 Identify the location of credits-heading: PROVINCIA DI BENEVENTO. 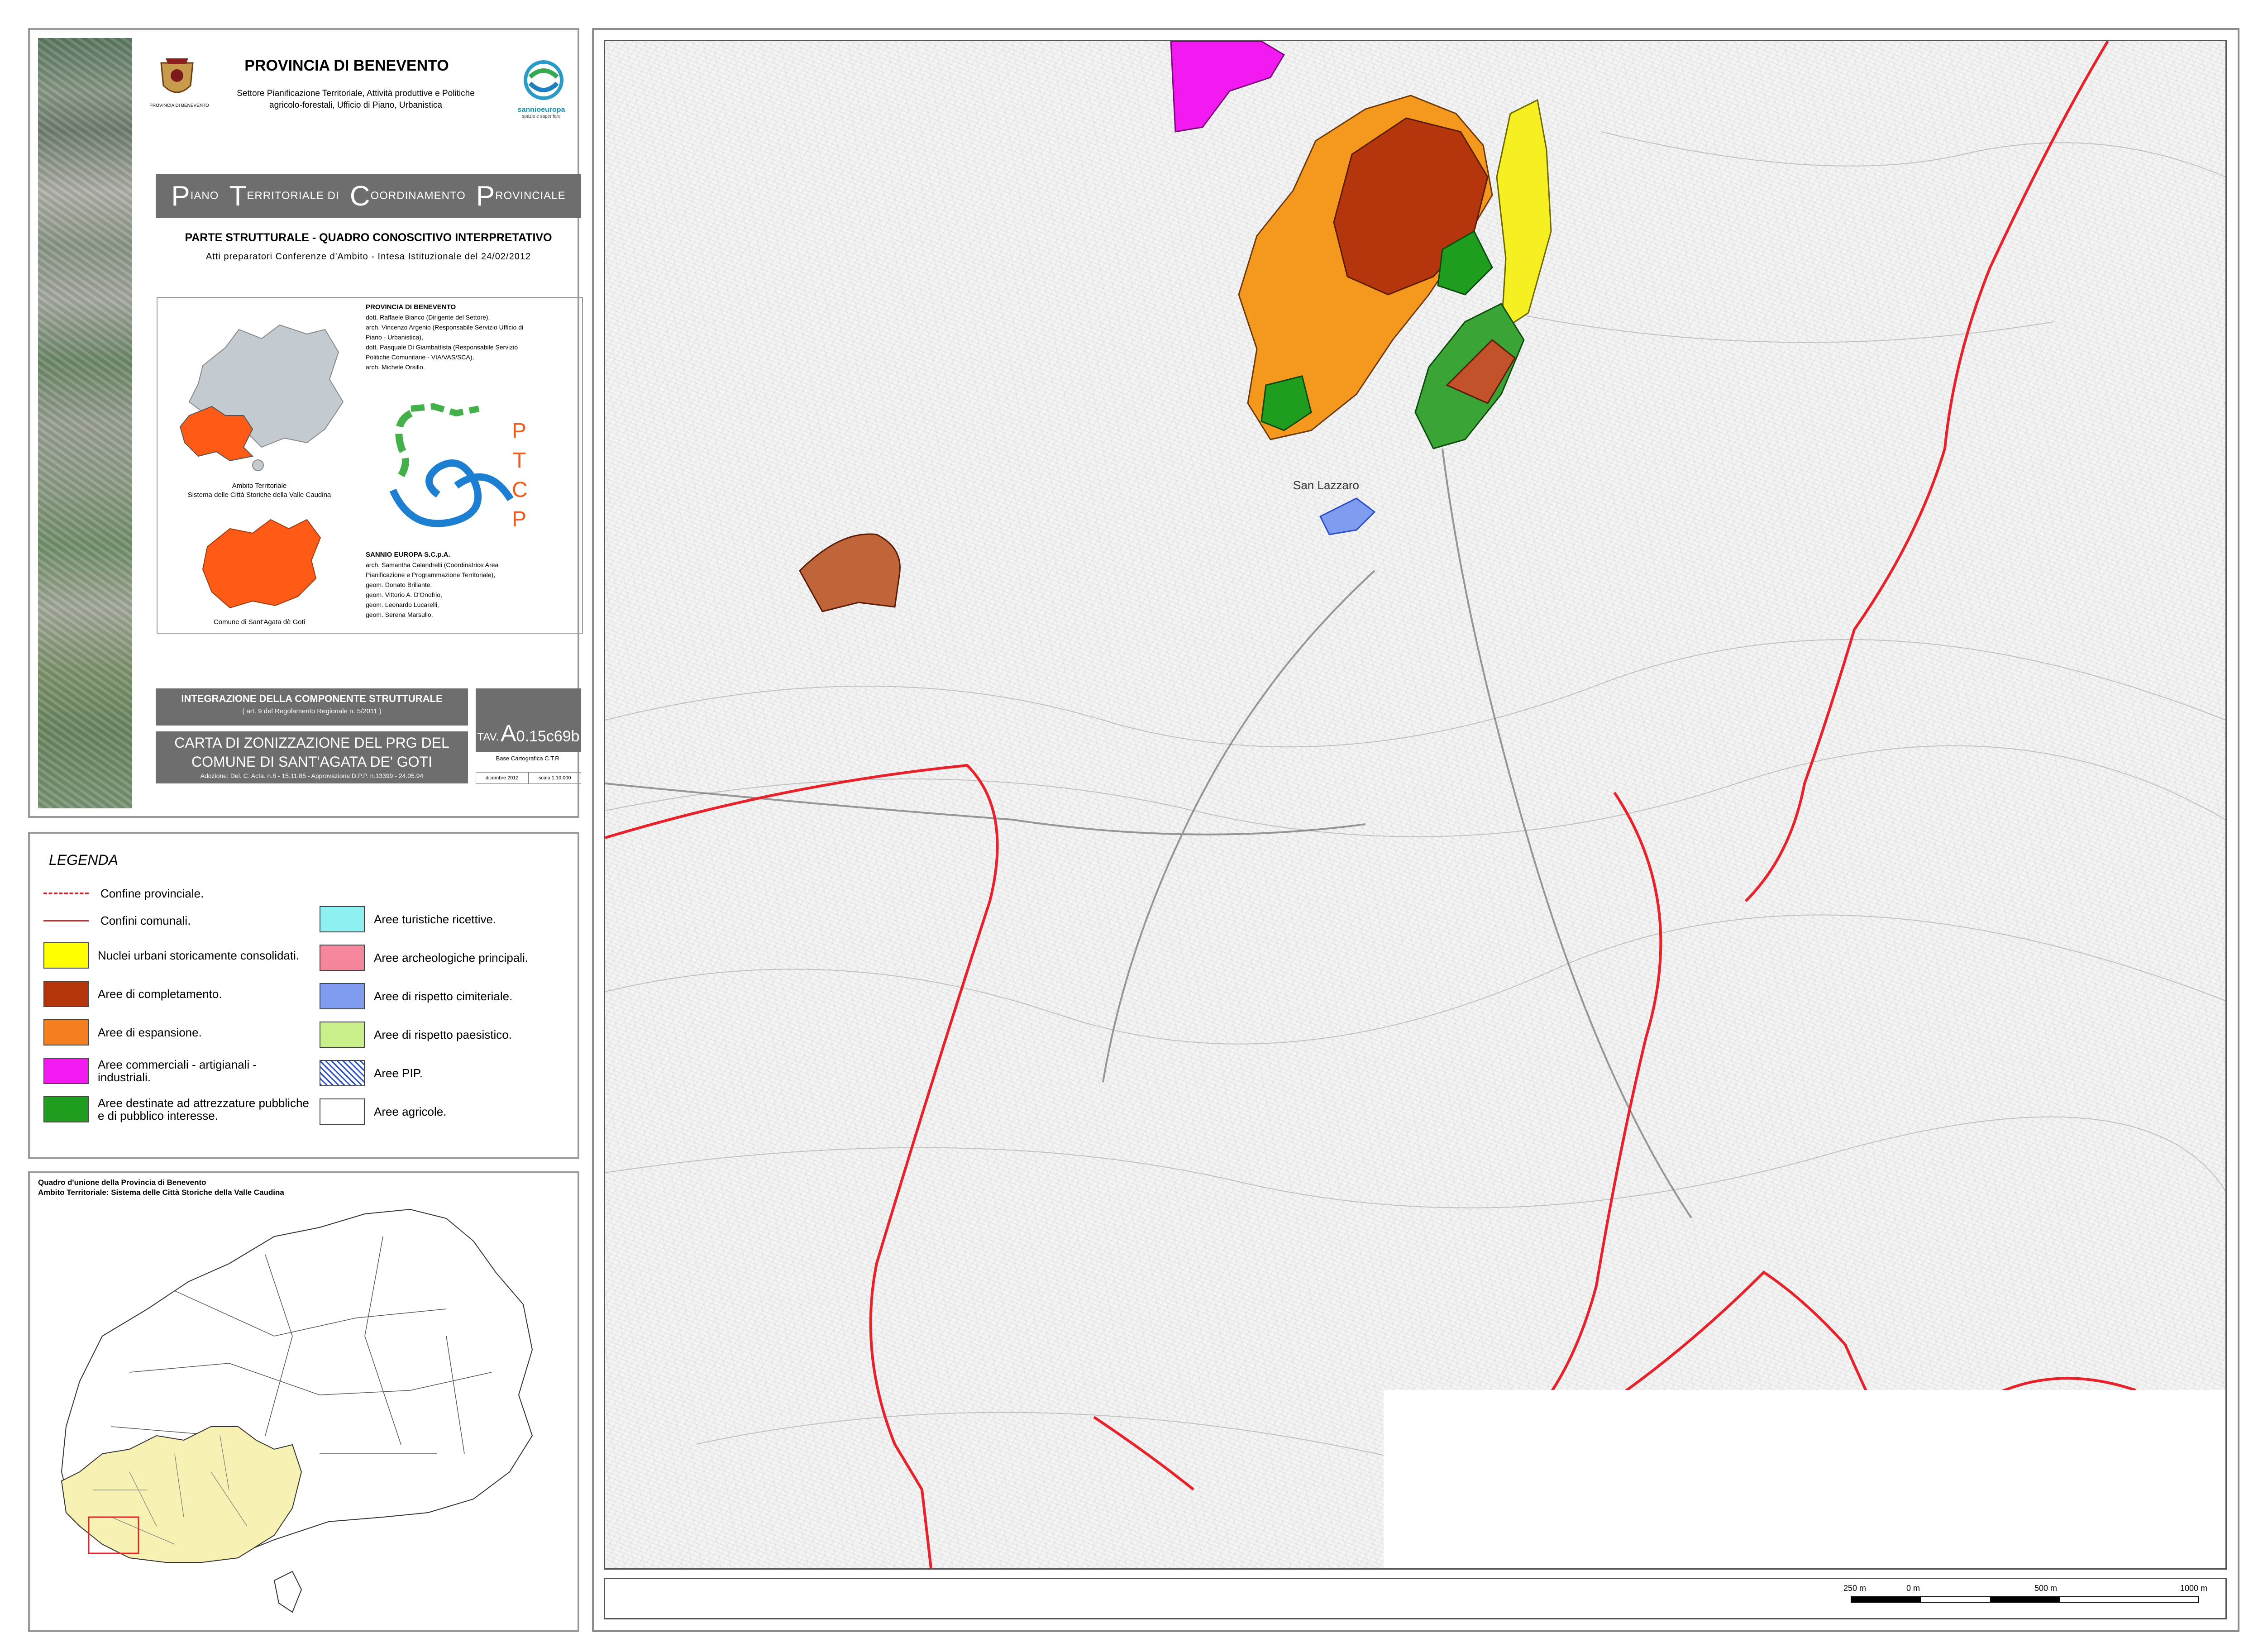
(411, 307).